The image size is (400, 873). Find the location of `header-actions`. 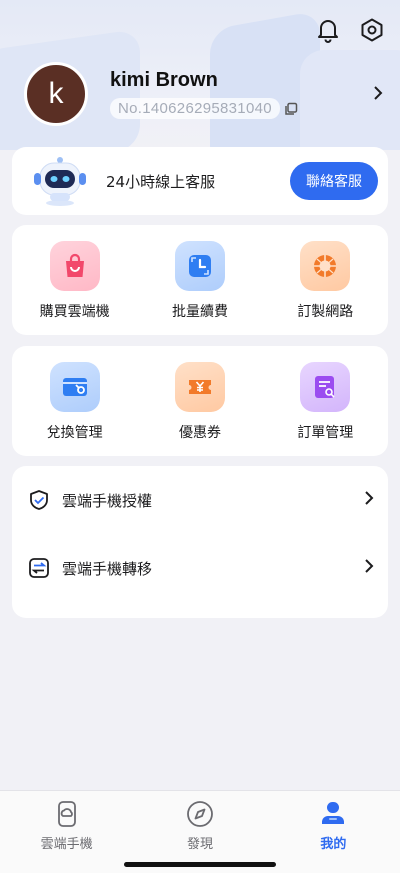

header-actions is located at coordinates (350, 30).